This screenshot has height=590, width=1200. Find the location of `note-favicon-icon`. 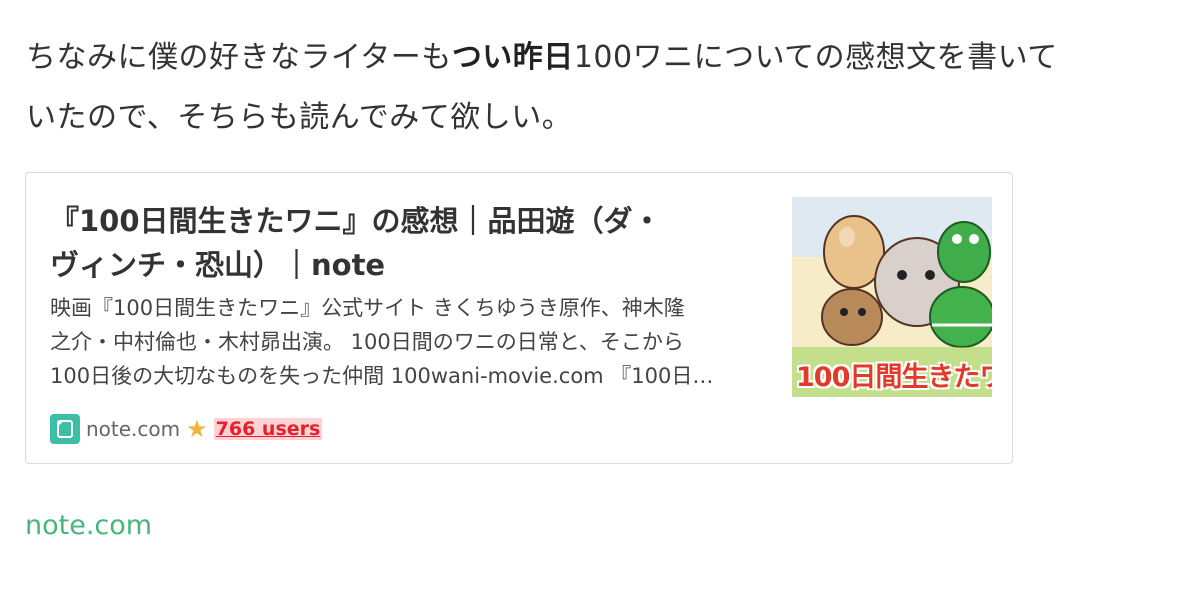

note-favicon-icon is located at coordinates (65, 429).